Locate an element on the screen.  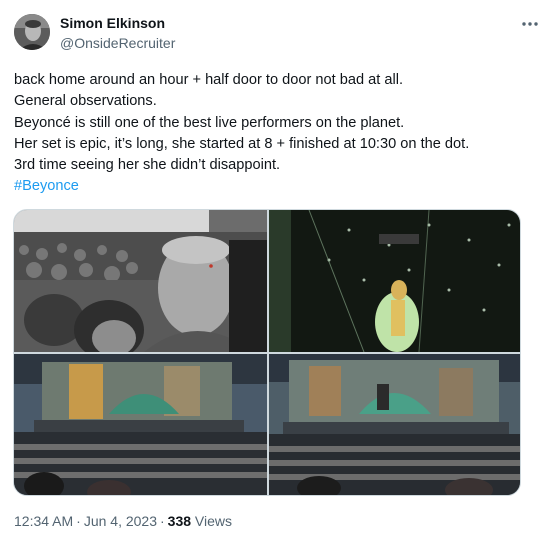
profile-photo-icon is located at coordinates (32, 32).